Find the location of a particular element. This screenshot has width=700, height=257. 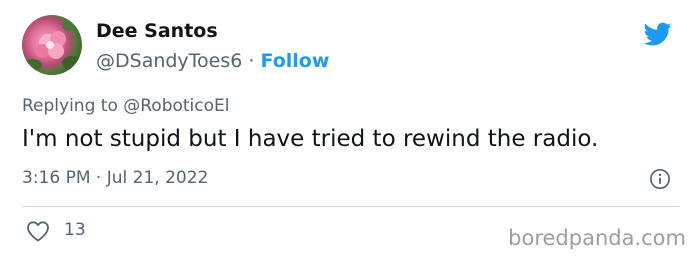

replying-to-line: Replying to @RoboticoEl is located at coordinates (126, 106).